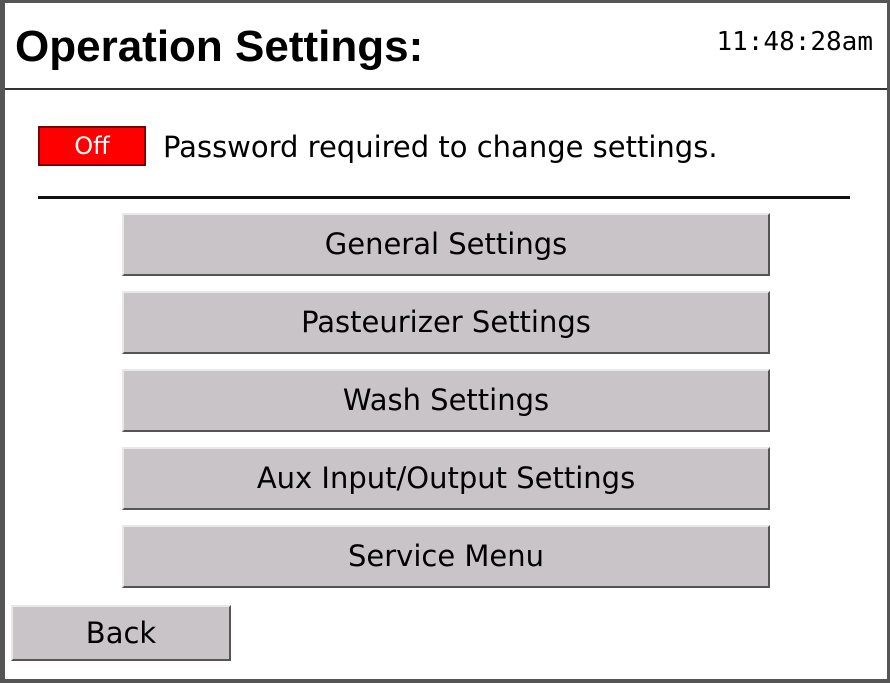  Describe the element at coordinates (92, 146) in the screenshot. I see `password-required-toggle: Off` at that location.